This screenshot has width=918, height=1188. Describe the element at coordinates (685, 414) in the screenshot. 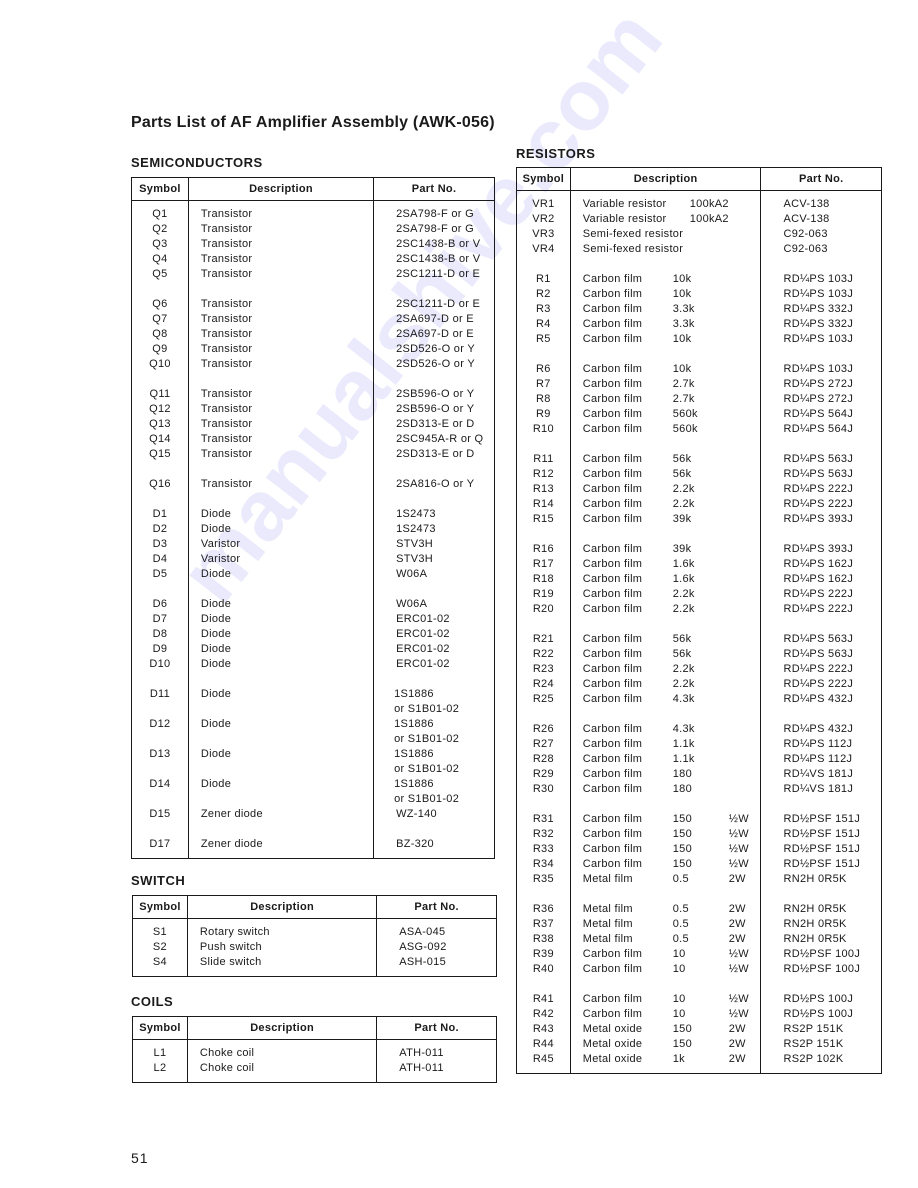

I see `value-text: 560k` at that location.